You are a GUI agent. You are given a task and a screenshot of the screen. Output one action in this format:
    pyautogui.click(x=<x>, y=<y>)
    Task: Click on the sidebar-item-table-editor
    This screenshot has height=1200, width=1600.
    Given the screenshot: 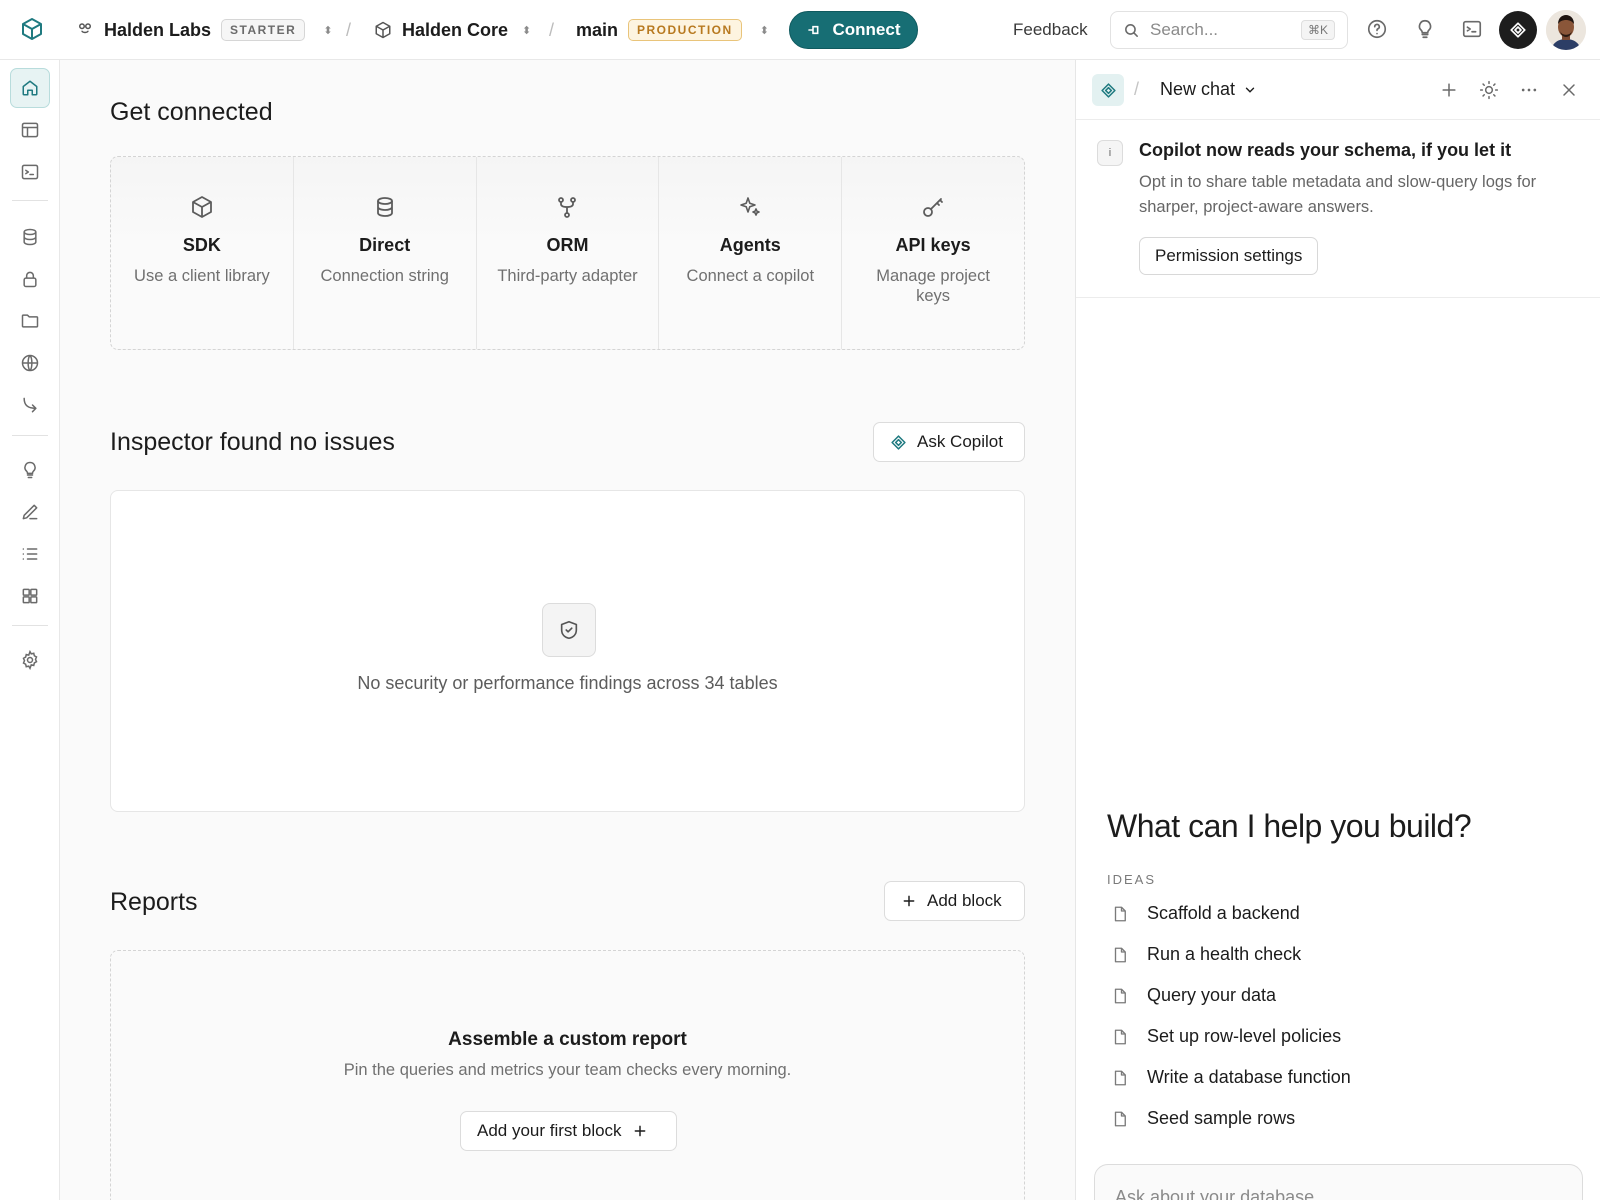 What is the action you would take?
    pyautogui.click(x=30, y=130)
    